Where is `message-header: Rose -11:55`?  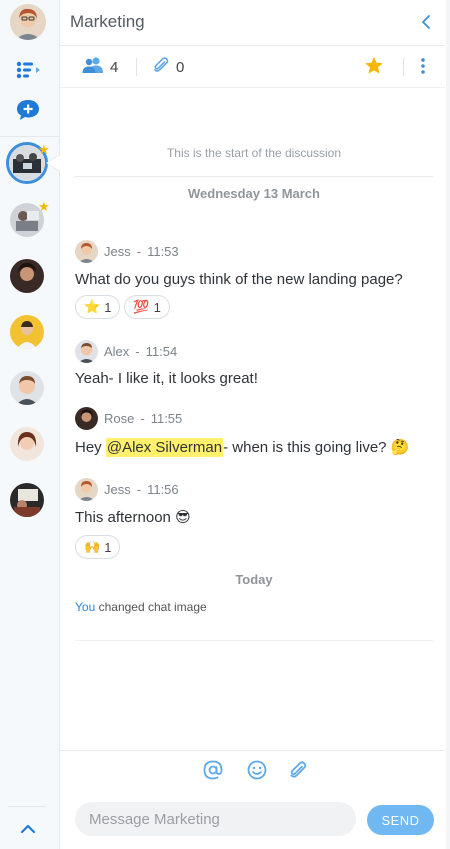 message-header: Rose -11:55 is located at coordinates (128, 418).